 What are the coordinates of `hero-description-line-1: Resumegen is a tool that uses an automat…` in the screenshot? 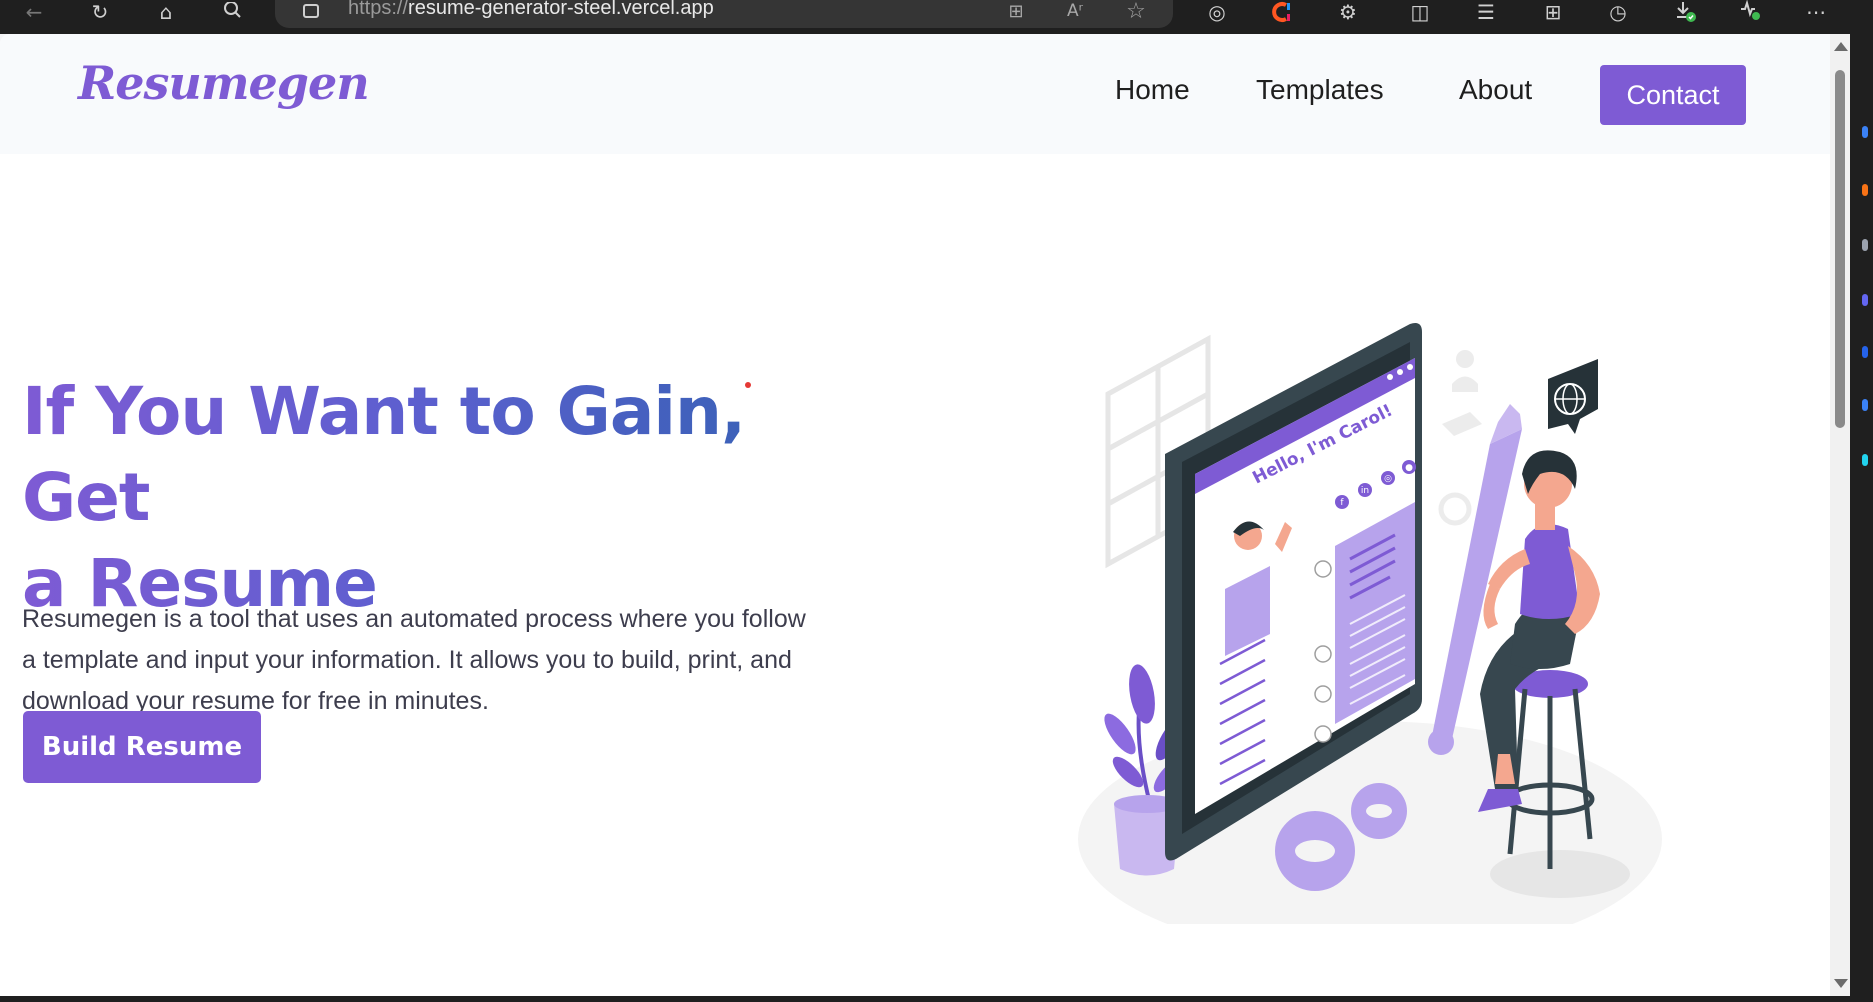 It's located at (414, 619).